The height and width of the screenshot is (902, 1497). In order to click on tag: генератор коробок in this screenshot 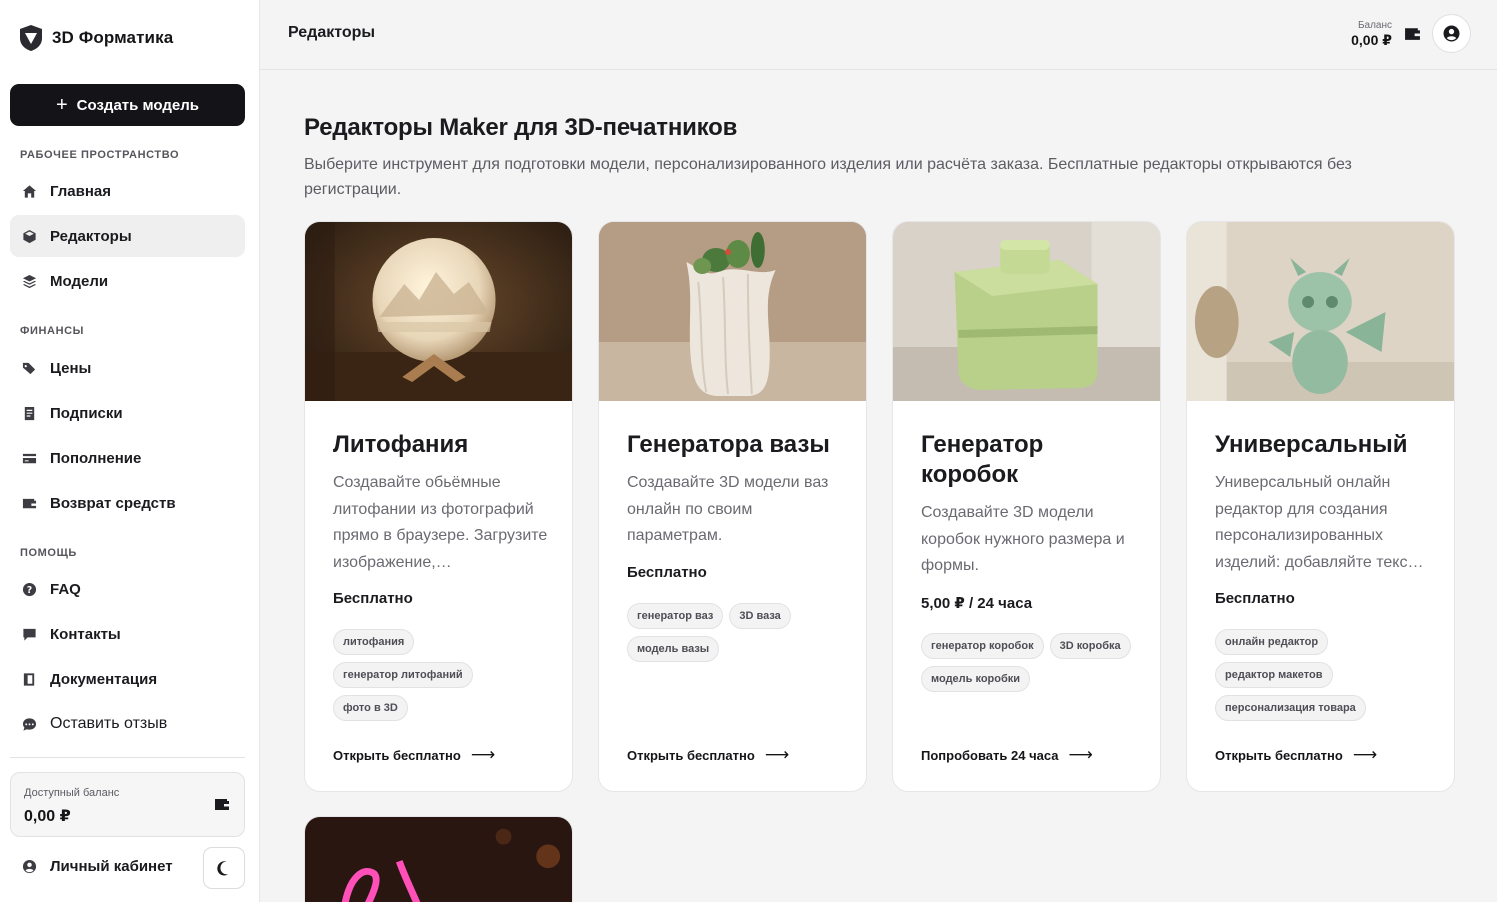, I will do `click(982, 646)`.